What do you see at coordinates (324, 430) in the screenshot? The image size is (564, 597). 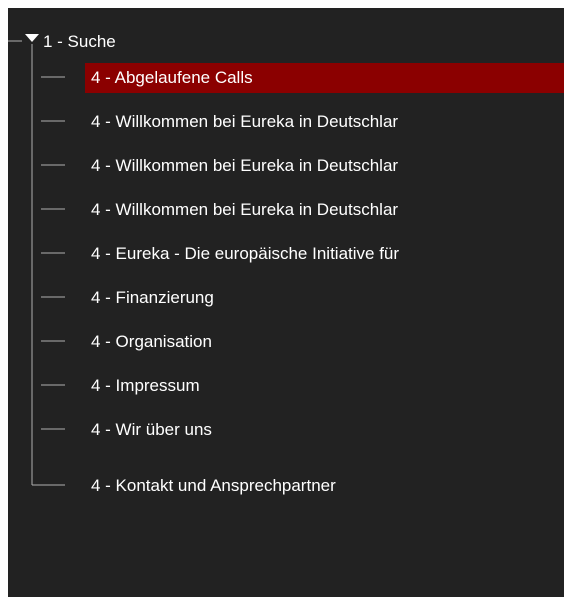 I see `tree-item: 4 - Wir über uns` at bounding box center [324, 430].